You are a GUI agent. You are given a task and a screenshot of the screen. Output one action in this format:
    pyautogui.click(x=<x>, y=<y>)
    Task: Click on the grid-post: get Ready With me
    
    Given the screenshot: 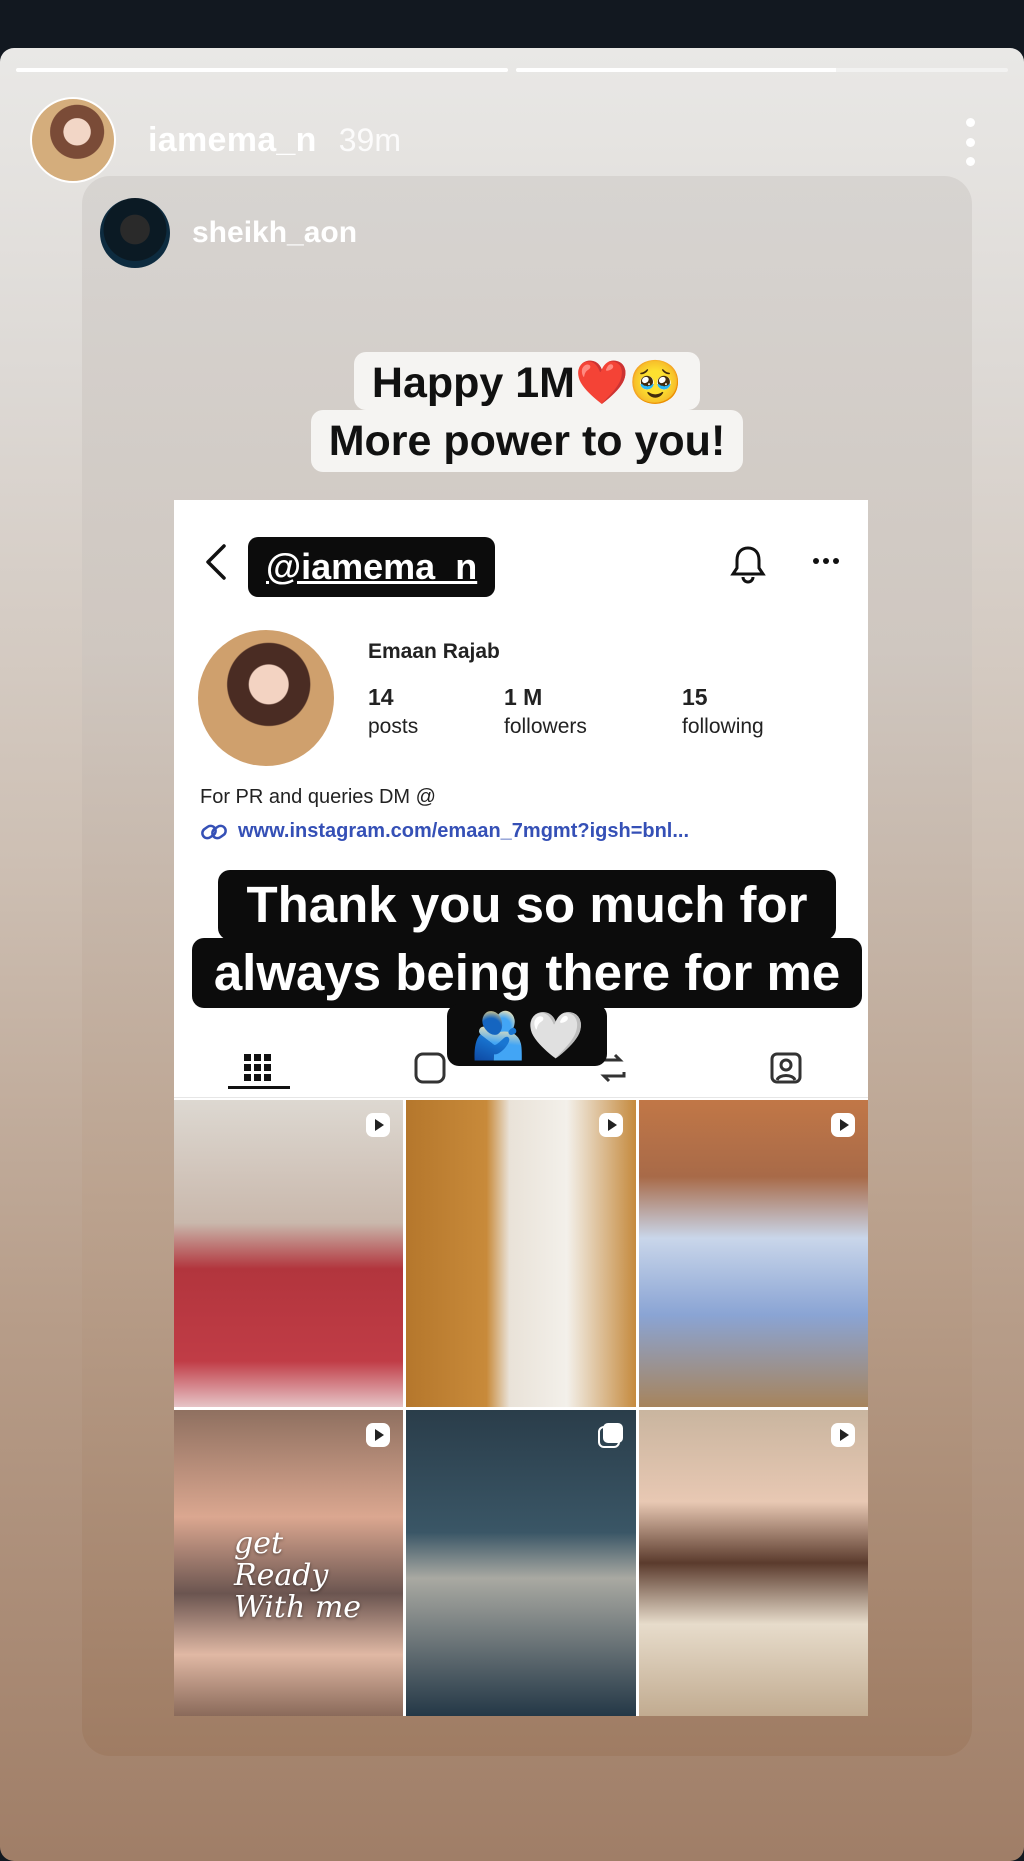 What is the action you would take?
    pyautogui.click(x=289, y=1562)
    